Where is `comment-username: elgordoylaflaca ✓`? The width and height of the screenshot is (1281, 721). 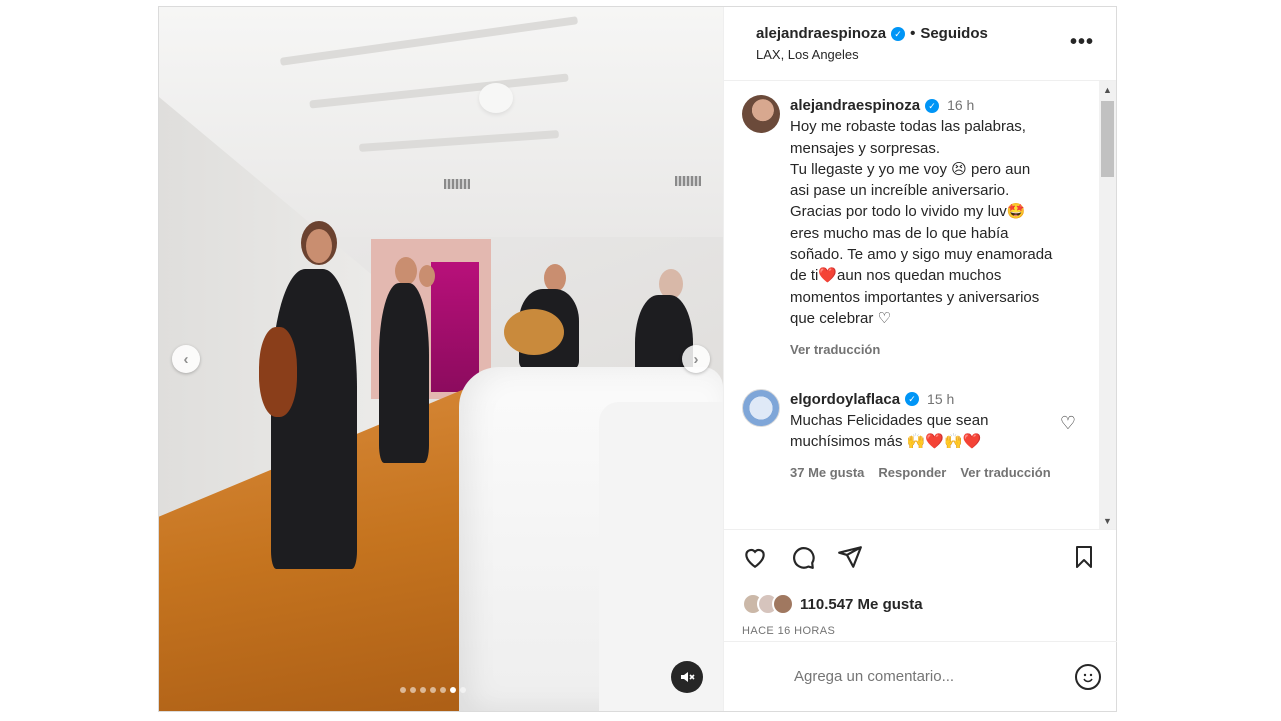
comment-username: elgordoylaflaca ✓ is located at coordinates (855, 399).